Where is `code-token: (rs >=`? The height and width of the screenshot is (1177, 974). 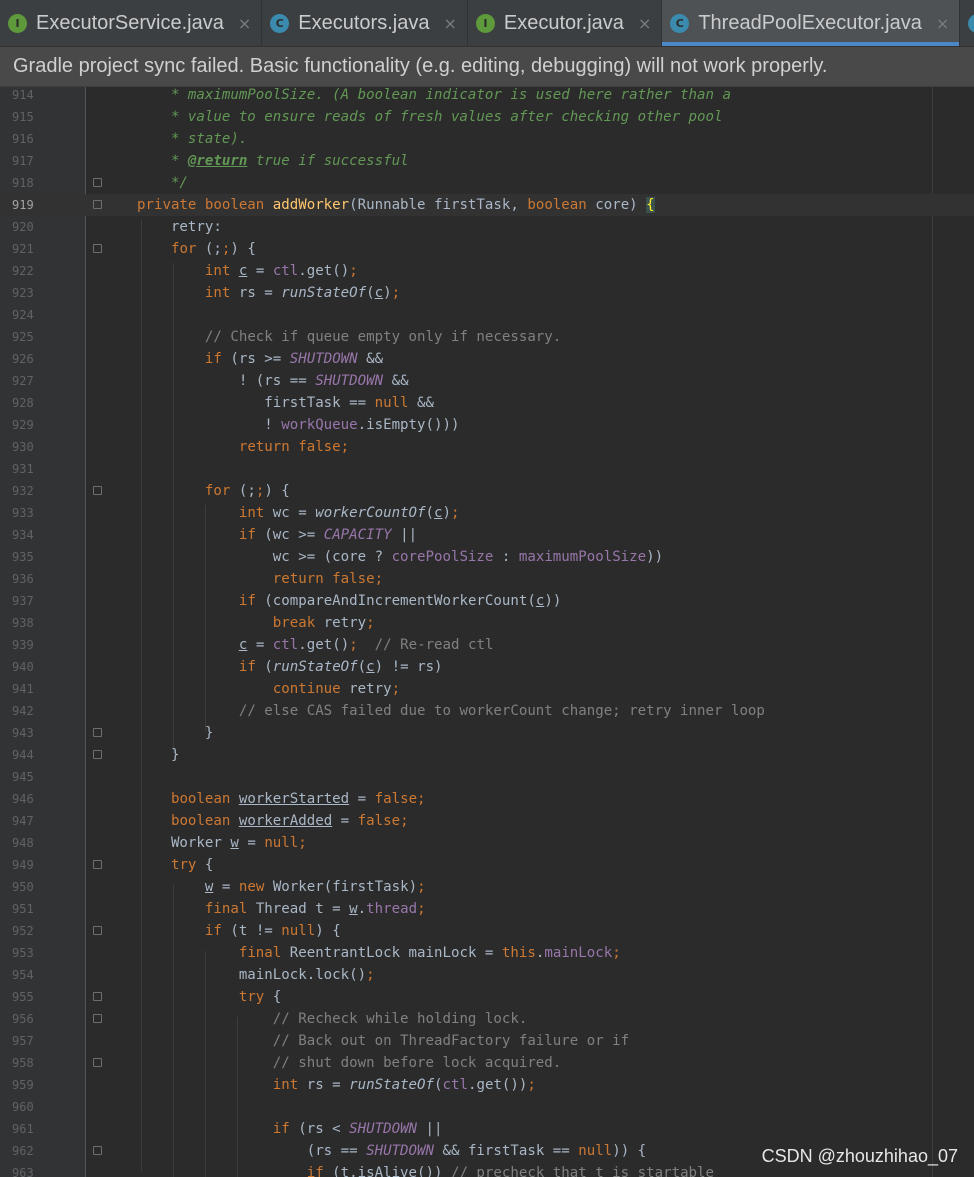
code-token: (rs >= is located at coordinates (260, 359).